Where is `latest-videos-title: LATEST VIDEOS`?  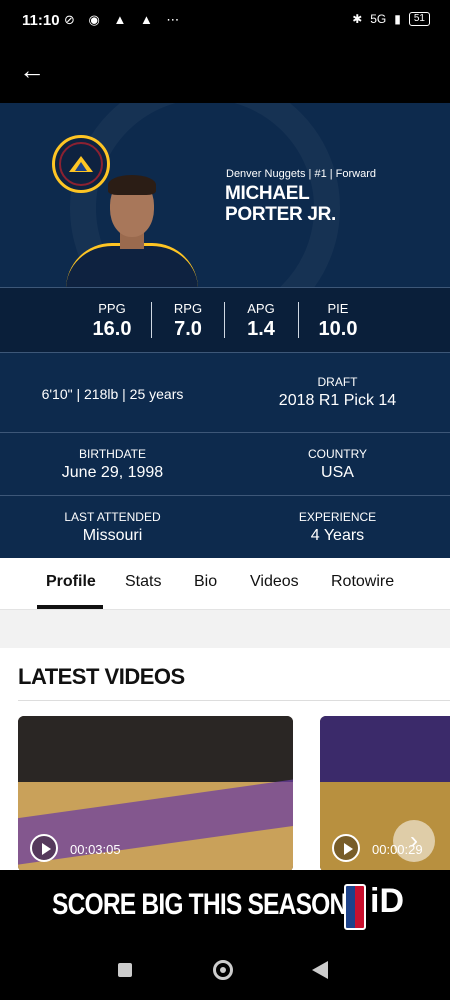 latest-videos-title: LATEST VIDEOS is located at coordinates (101, 676).